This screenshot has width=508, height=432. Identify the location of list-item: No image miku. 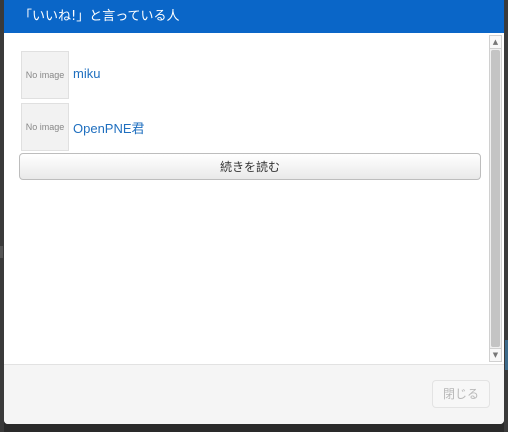
(254, 76).